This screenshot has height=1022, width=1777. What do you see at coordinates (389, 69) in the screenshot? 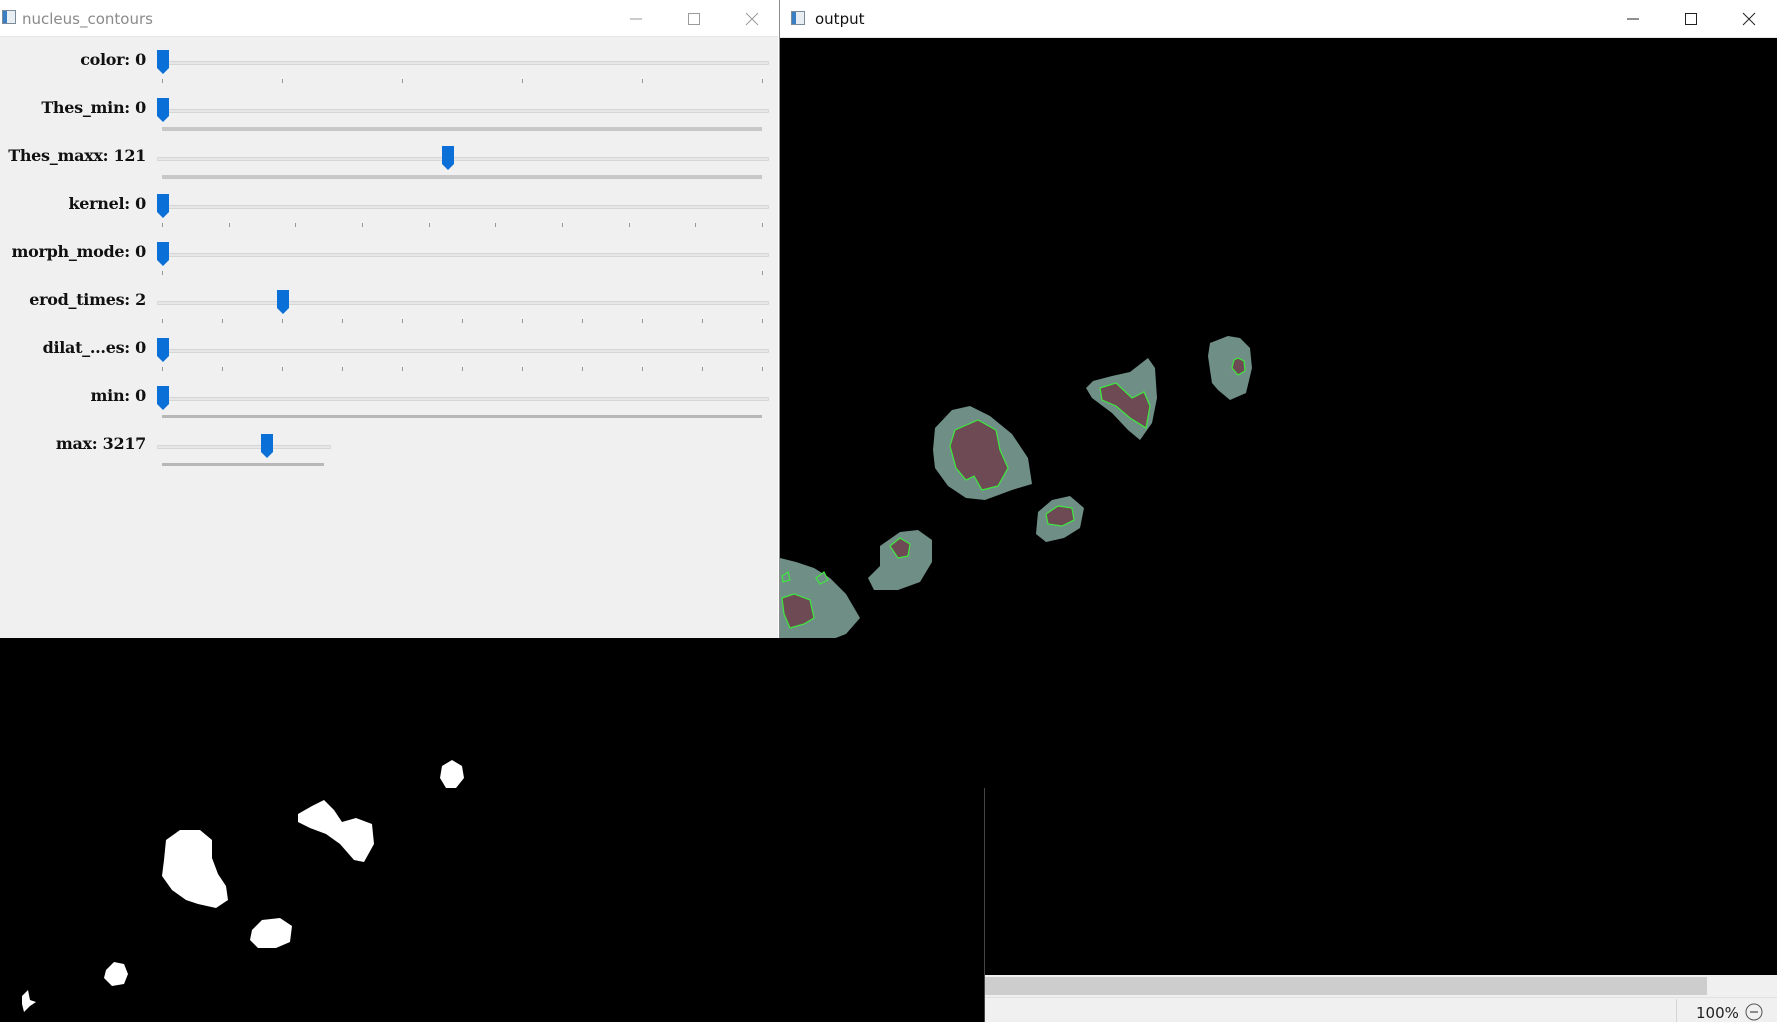
I see `trackbar-row: color: 0` at bounding box center [389, 69].